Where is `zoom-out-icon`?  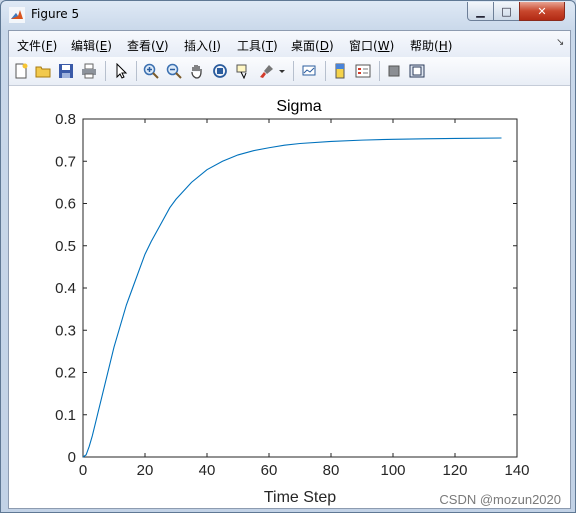 zoom-out-icon is located at coordinates (174, 71).